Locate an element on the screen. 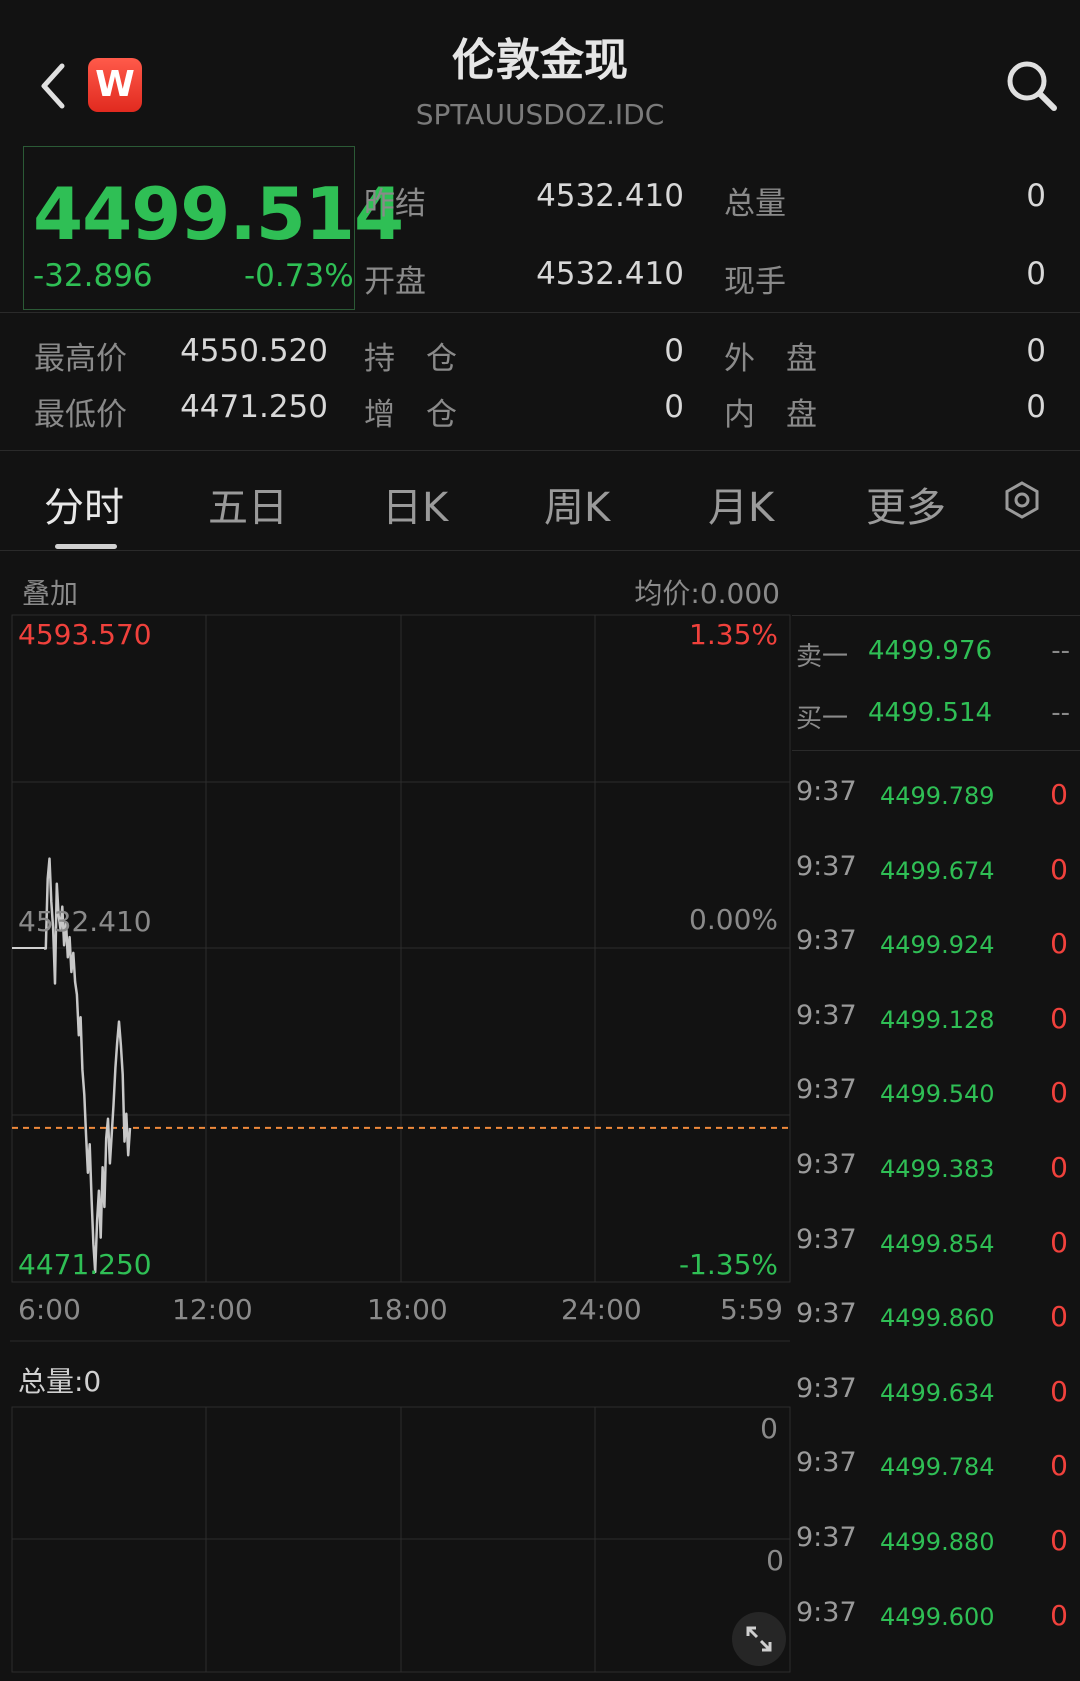 The image size is (1080, 1681). total-volume-label: 总量 is located at coordinates (755, 204).